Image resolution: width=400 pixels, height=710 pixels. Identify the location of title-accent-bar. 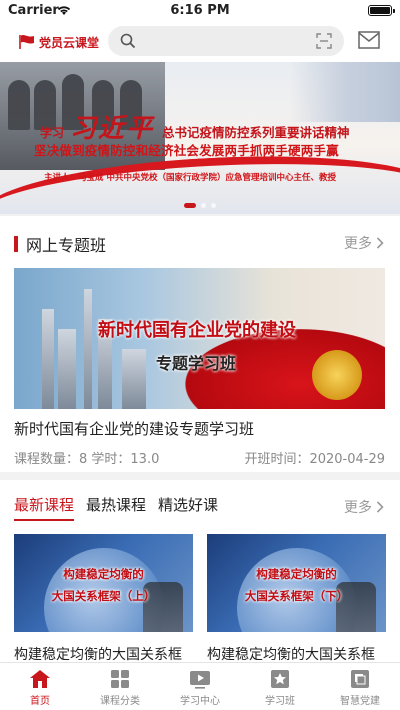
(16, 244).